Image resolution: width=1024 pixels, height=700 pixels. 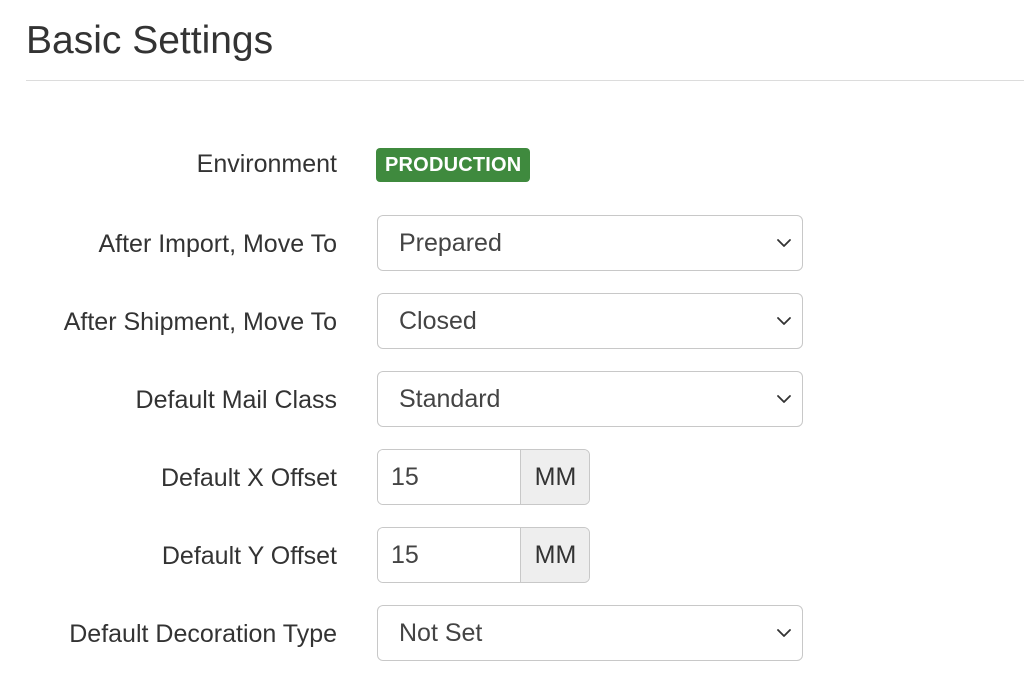 I want to click on page-title: Basic Settings, so click(x=150, y=40).